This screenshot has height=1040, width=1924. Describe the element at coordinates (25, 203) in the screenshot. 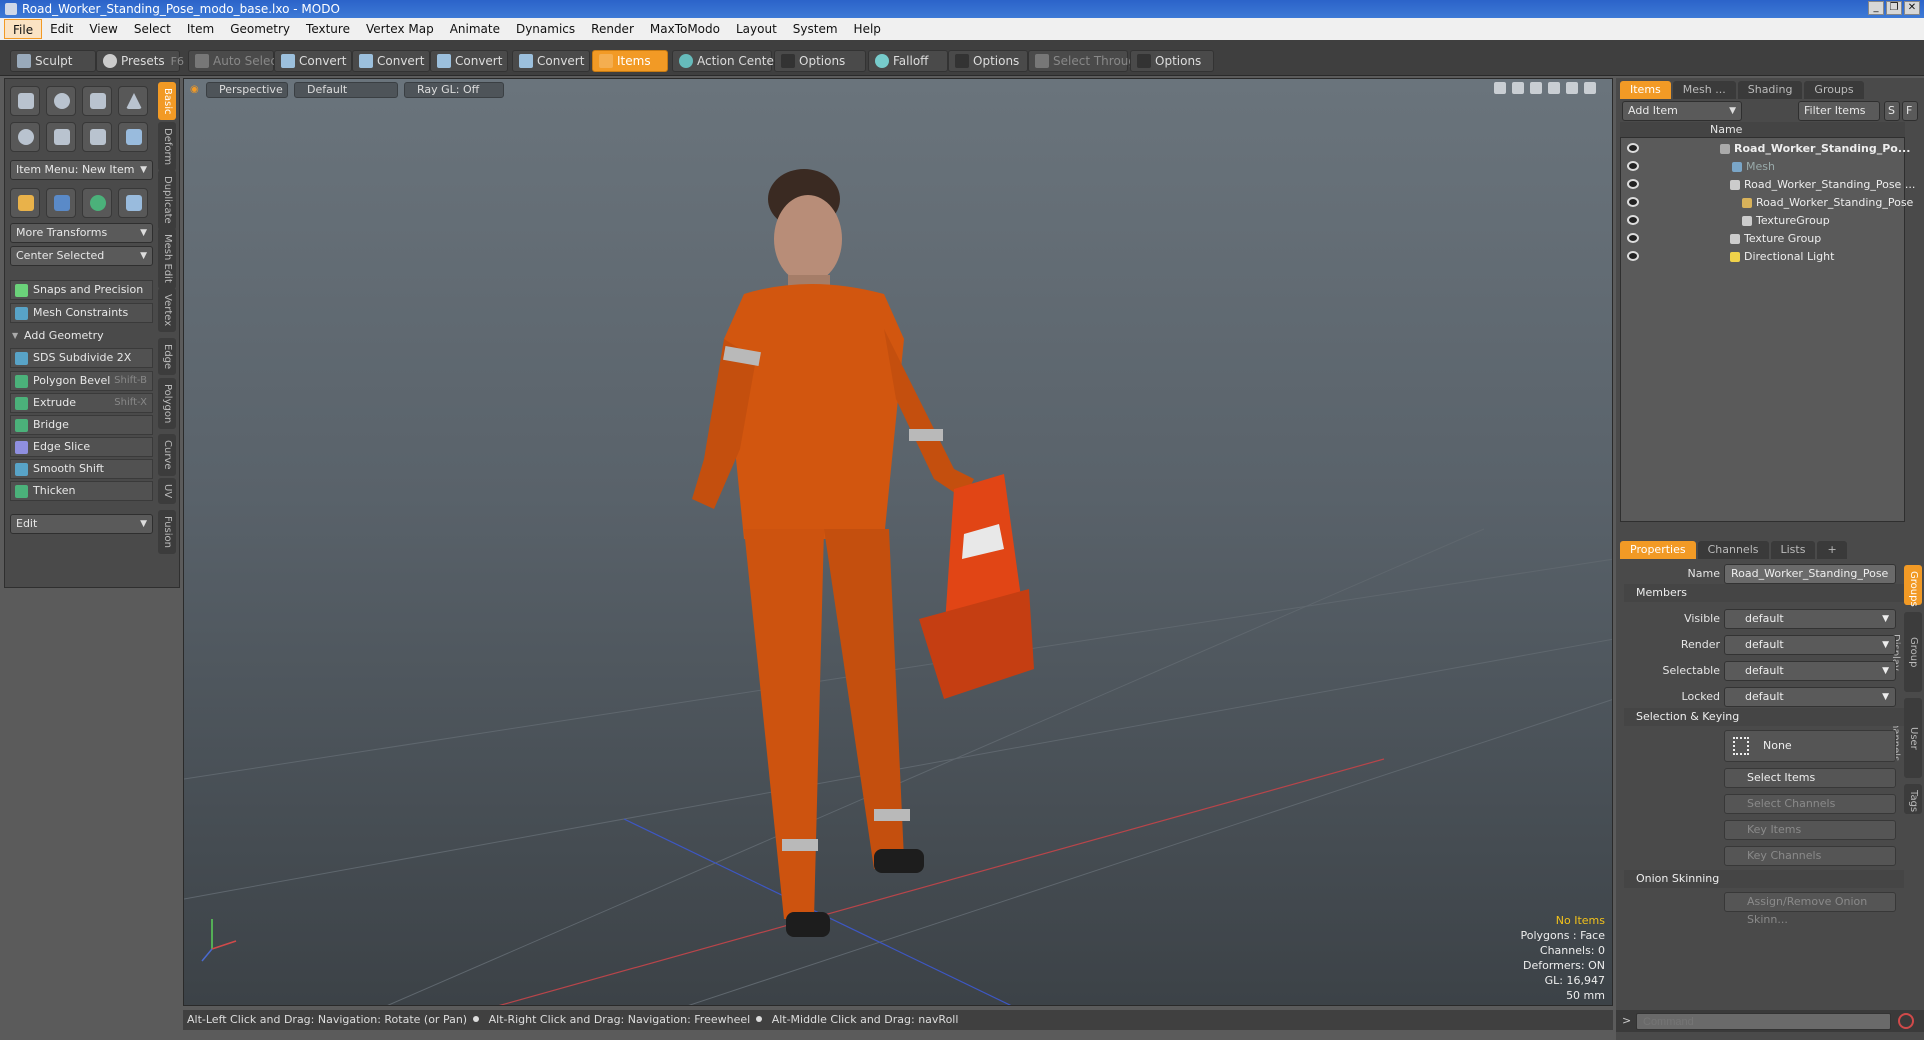

I see `locator-icon` at that location.